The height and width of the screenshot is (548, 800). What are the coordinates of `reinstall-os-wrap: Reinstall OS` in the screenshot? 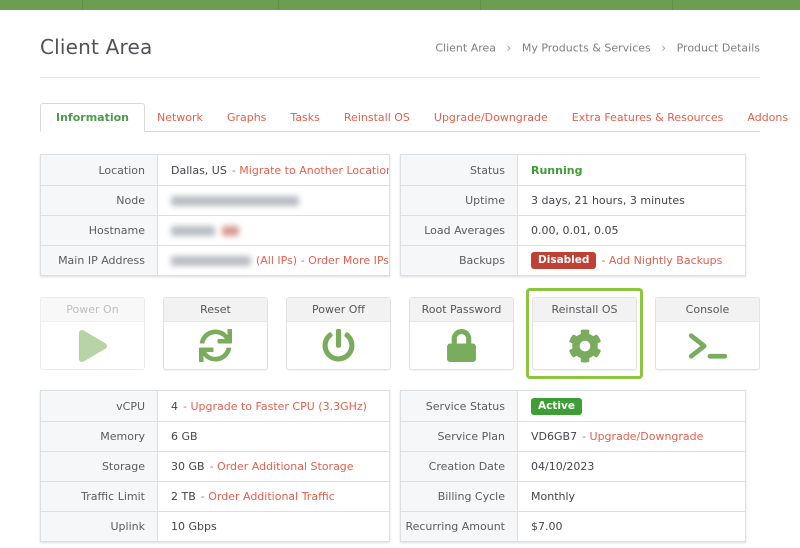 It's located at (584, 333).